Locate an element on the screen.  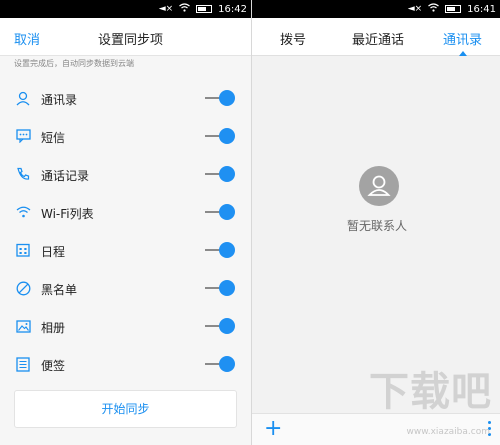
add-contact-button: + is located at coordinates (273, 429).